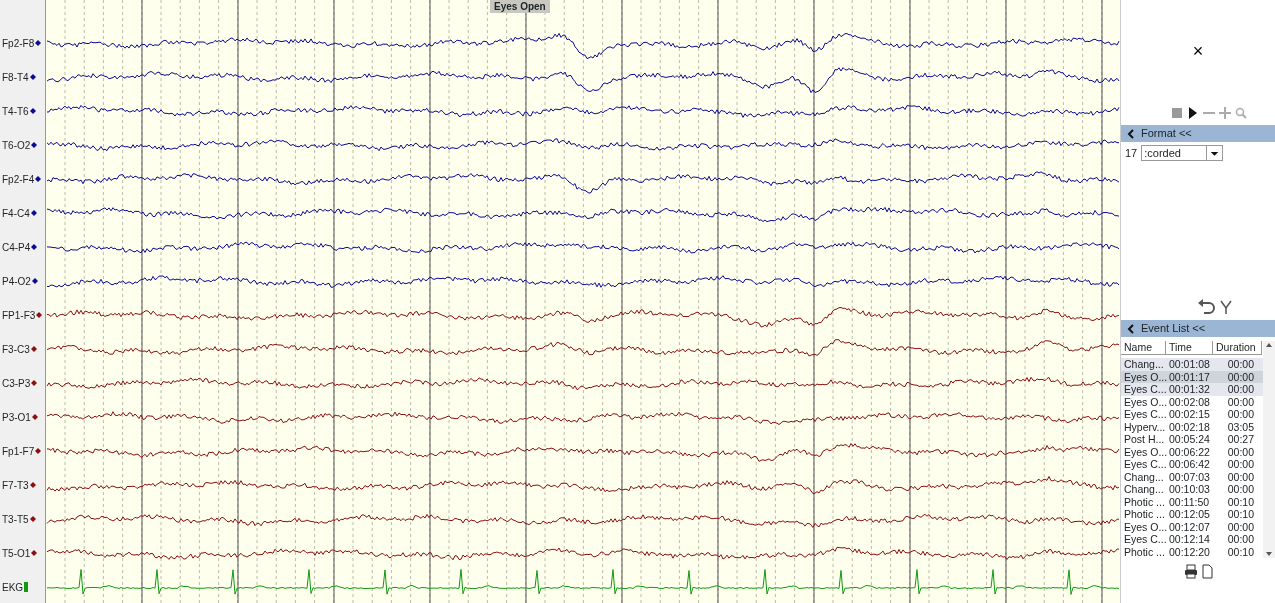 The height and width of the screenshot is (603, 1275). Describe the element at coordinates (1192, 439) in the screenshot. I see `event-row: Post H... 00:05:24 00:27` at that location.